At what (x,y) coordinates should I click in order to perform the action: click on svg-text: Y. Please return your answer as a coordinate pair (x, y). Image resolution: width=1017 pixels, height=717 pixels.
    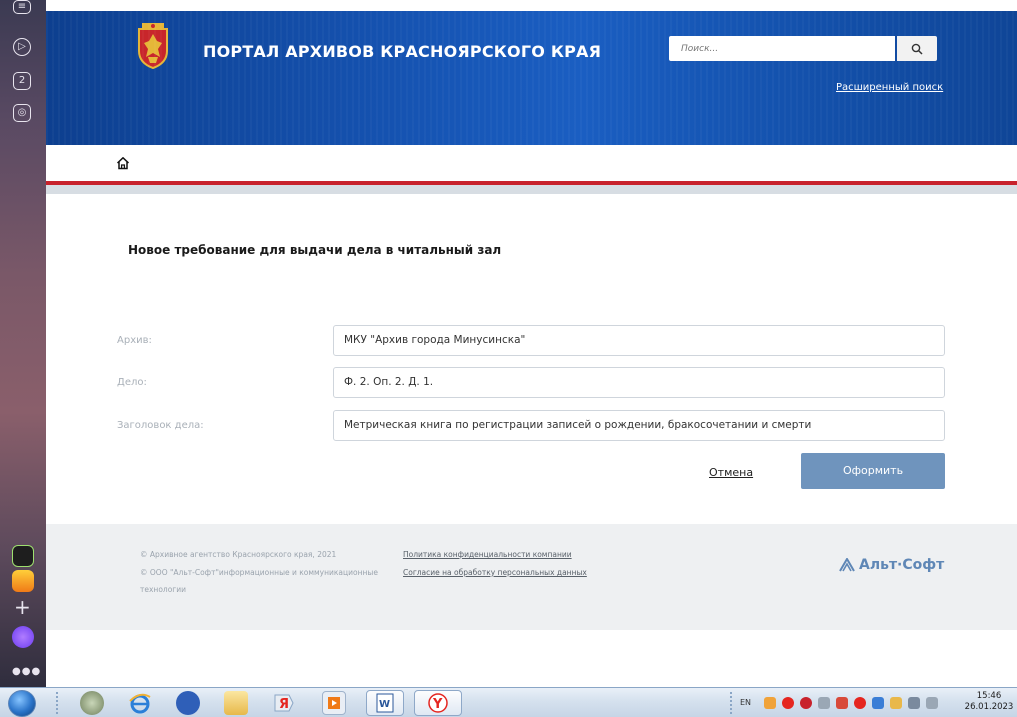
    Looking at the image, I should click on (437, 704).